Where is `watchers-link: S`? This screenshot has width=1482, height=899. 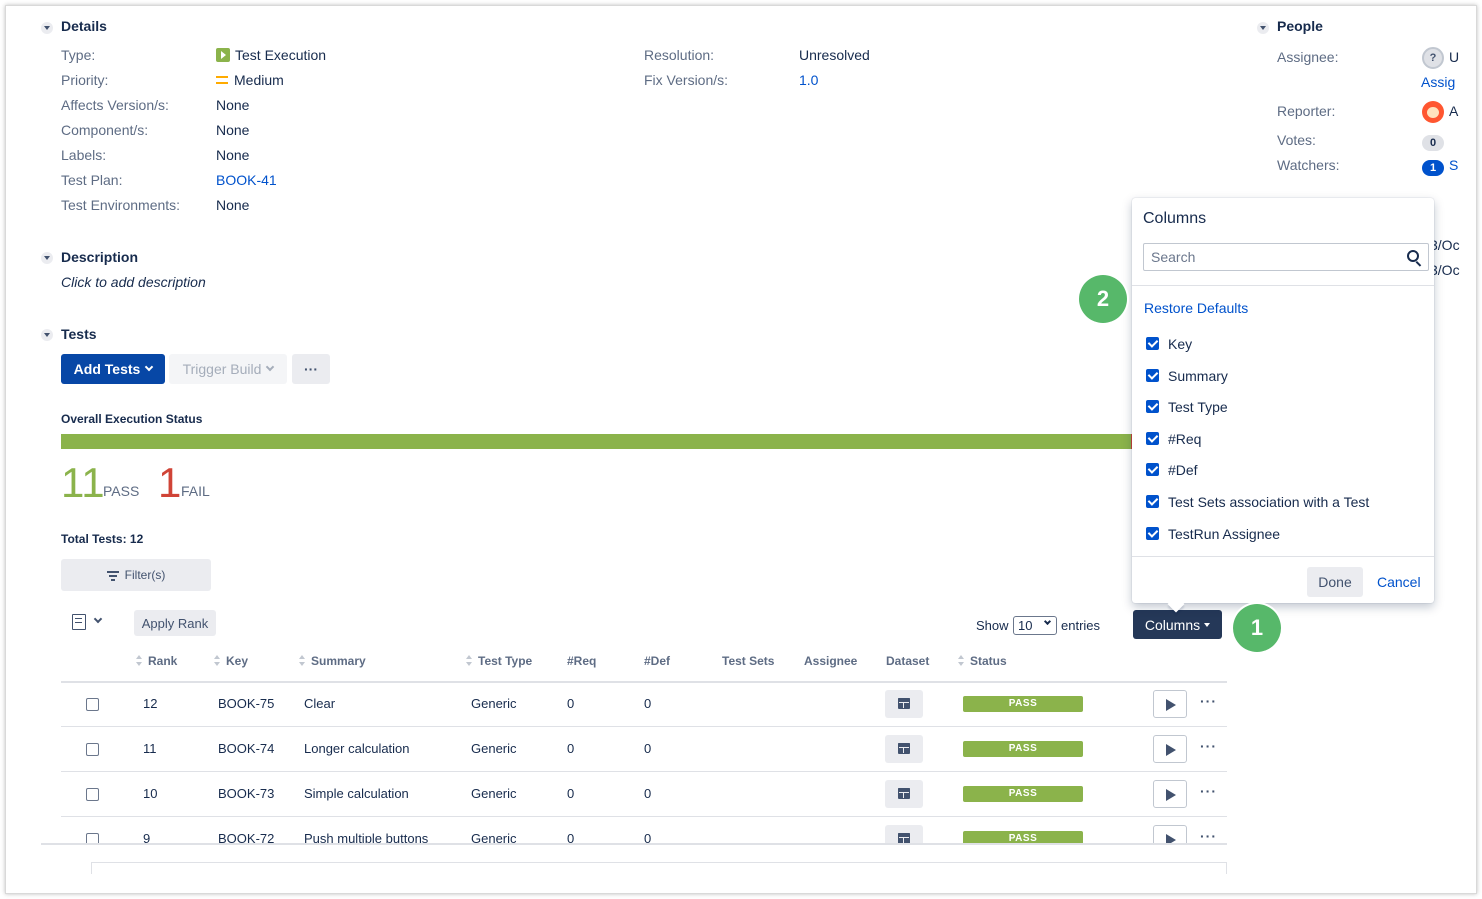
watchers-link: S is located at coordinates (1453, 165).